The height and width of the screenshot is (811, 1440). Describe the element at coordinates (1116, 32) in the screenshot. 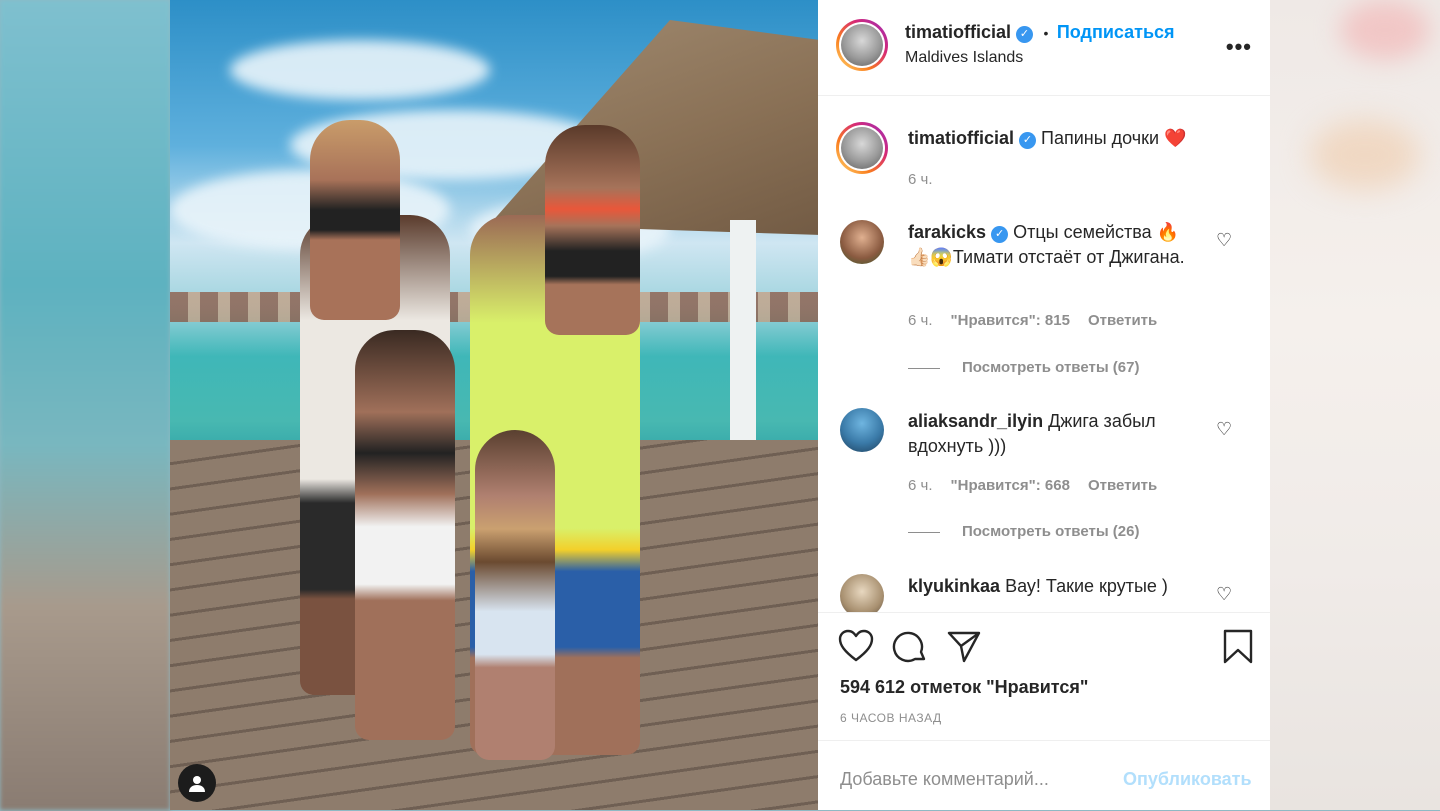

I see `follow-button: Подписаться` at that location.